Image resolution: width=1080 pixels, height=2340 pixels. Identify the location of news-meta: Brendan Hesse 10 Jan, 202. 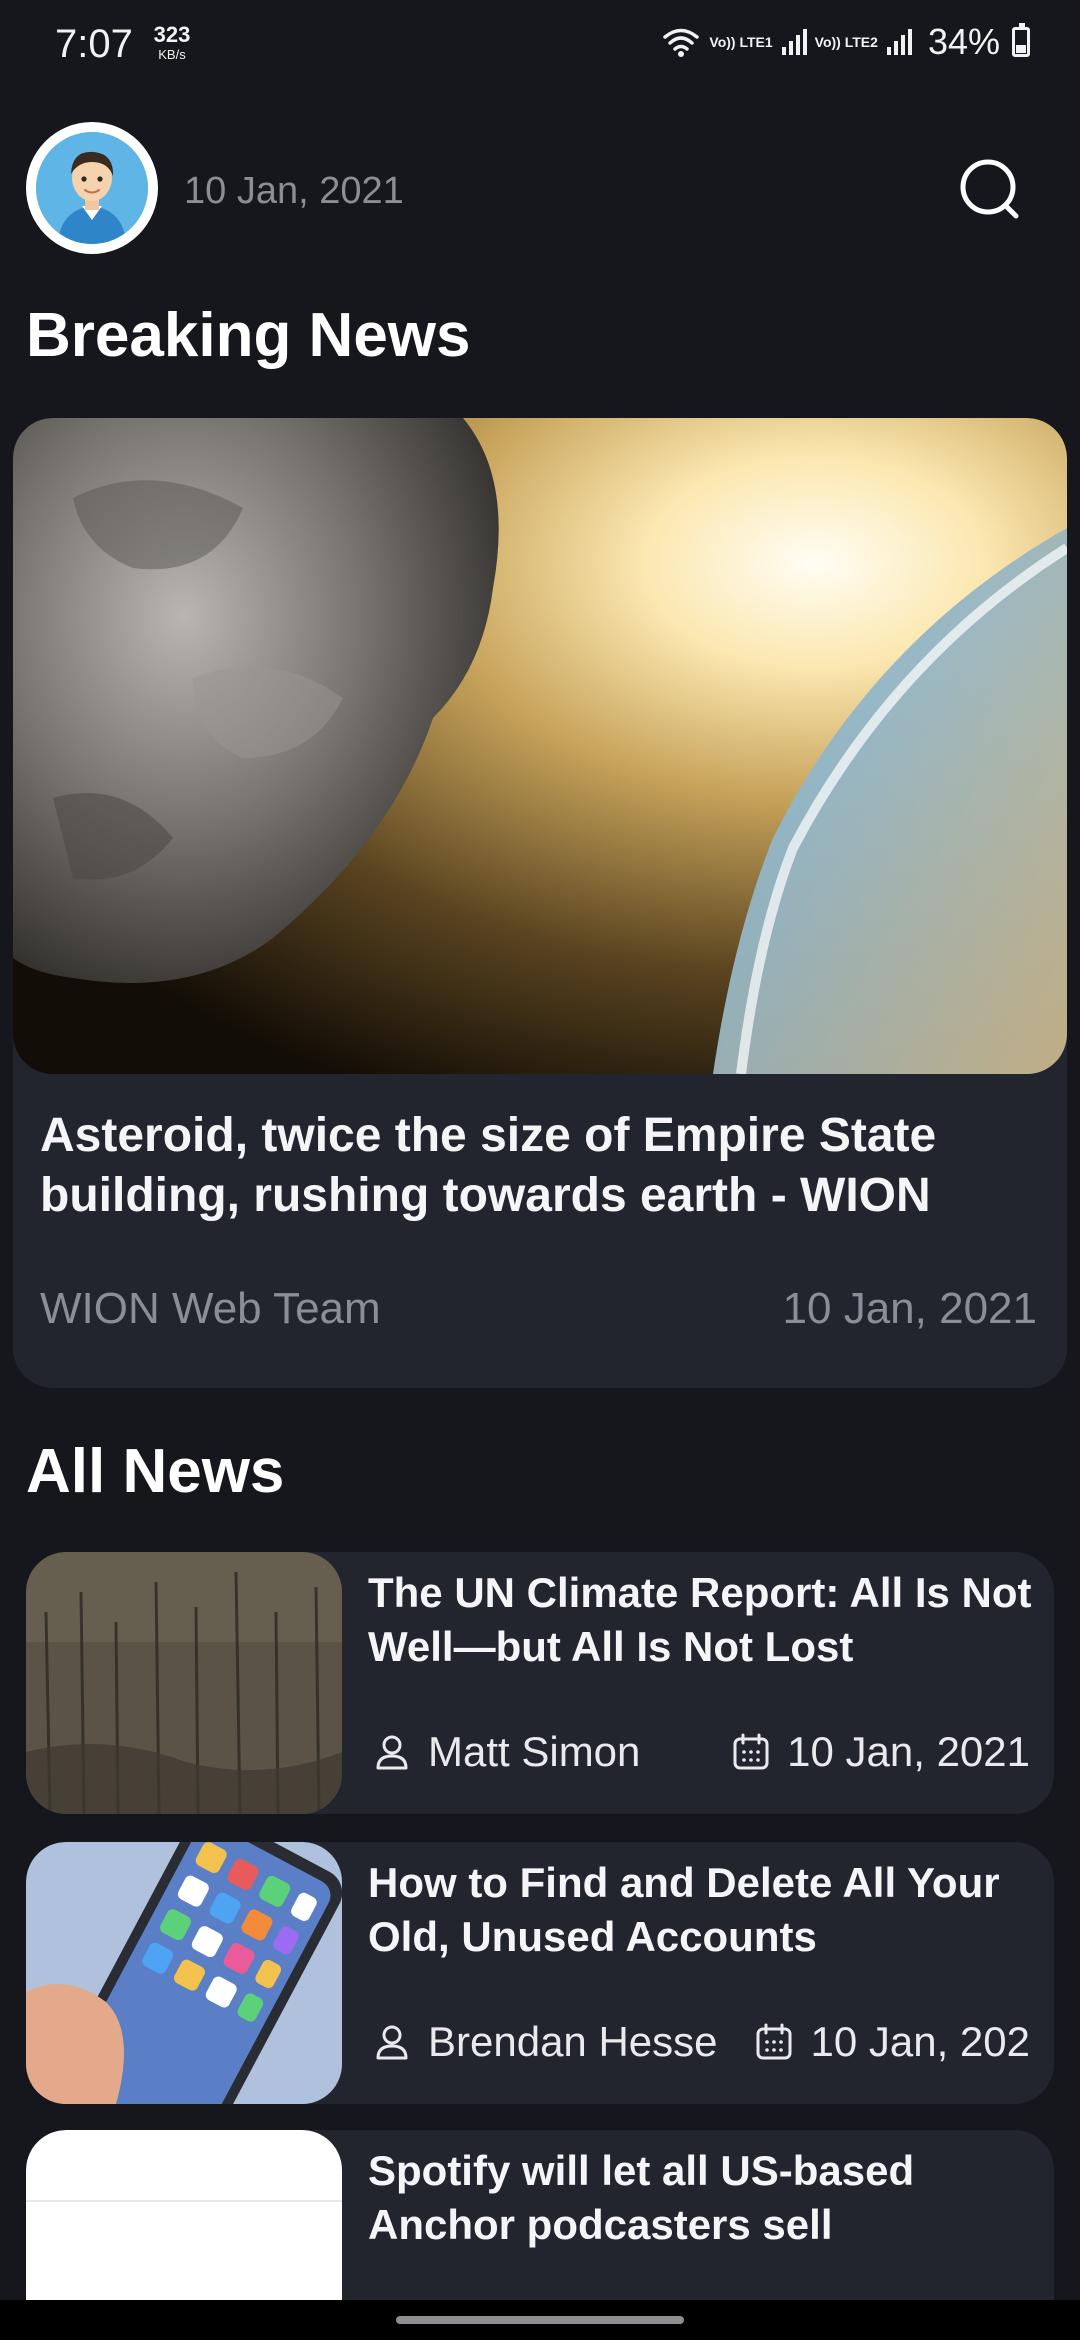
(701, 2042).